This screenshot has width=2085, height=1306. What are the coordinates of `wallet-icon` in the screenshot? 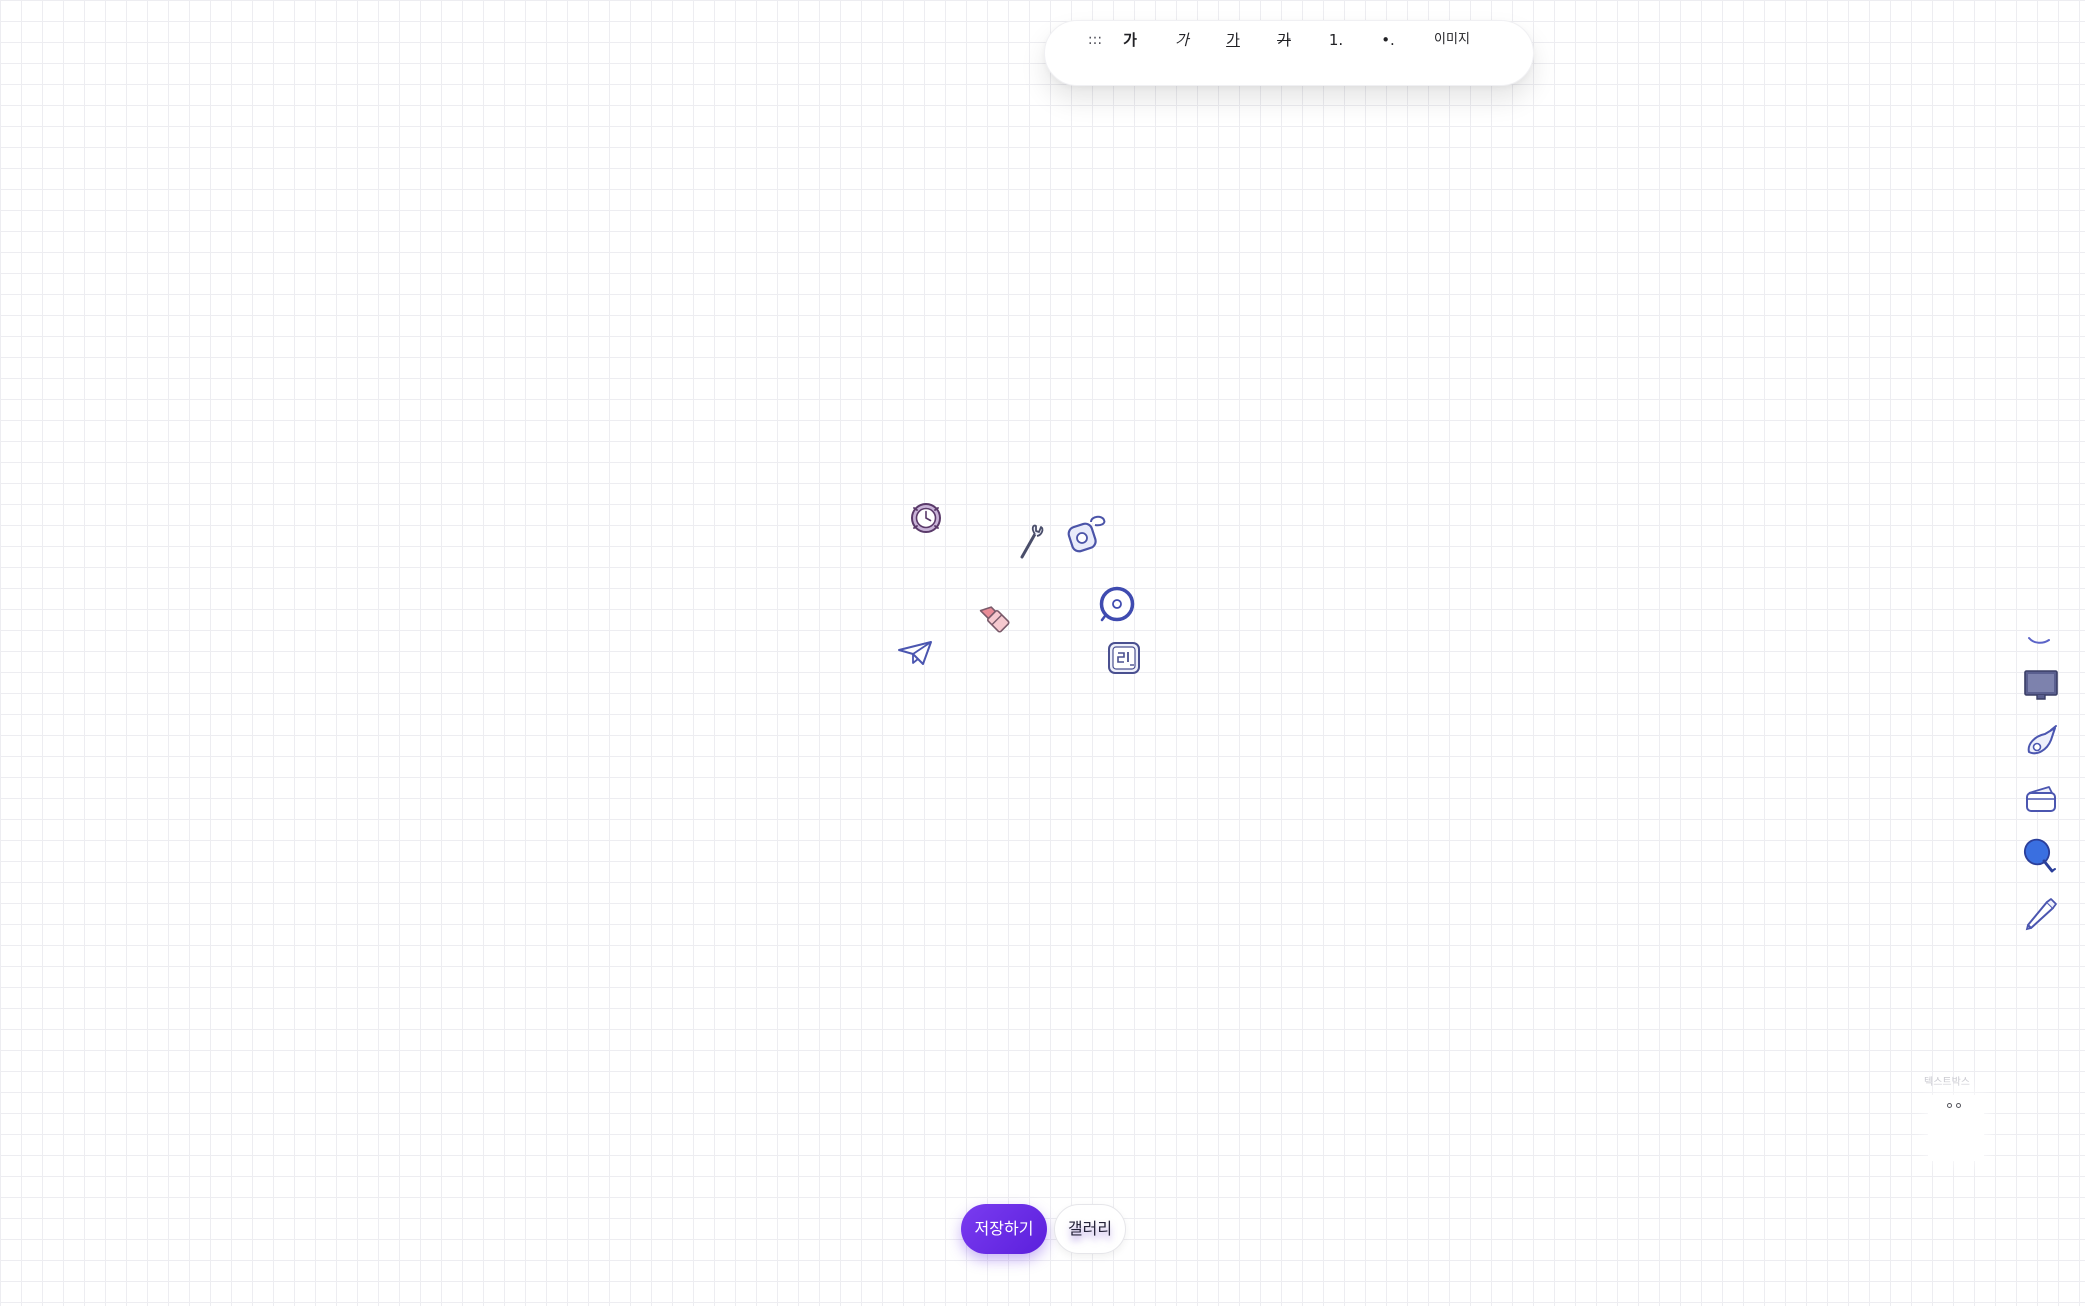 It's located at (2041, 798).